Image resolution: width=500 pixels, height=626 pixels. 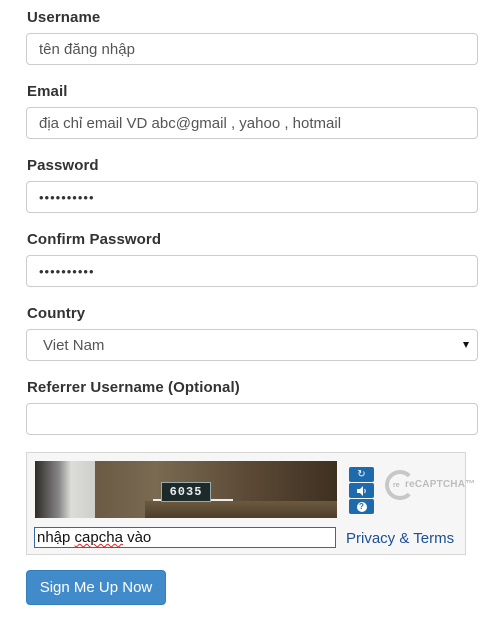 What do you see at coordinates (94, 239) in the screenshot?
I see `confirm-password-label: Confirm Password` at bounding box center [94, 239].